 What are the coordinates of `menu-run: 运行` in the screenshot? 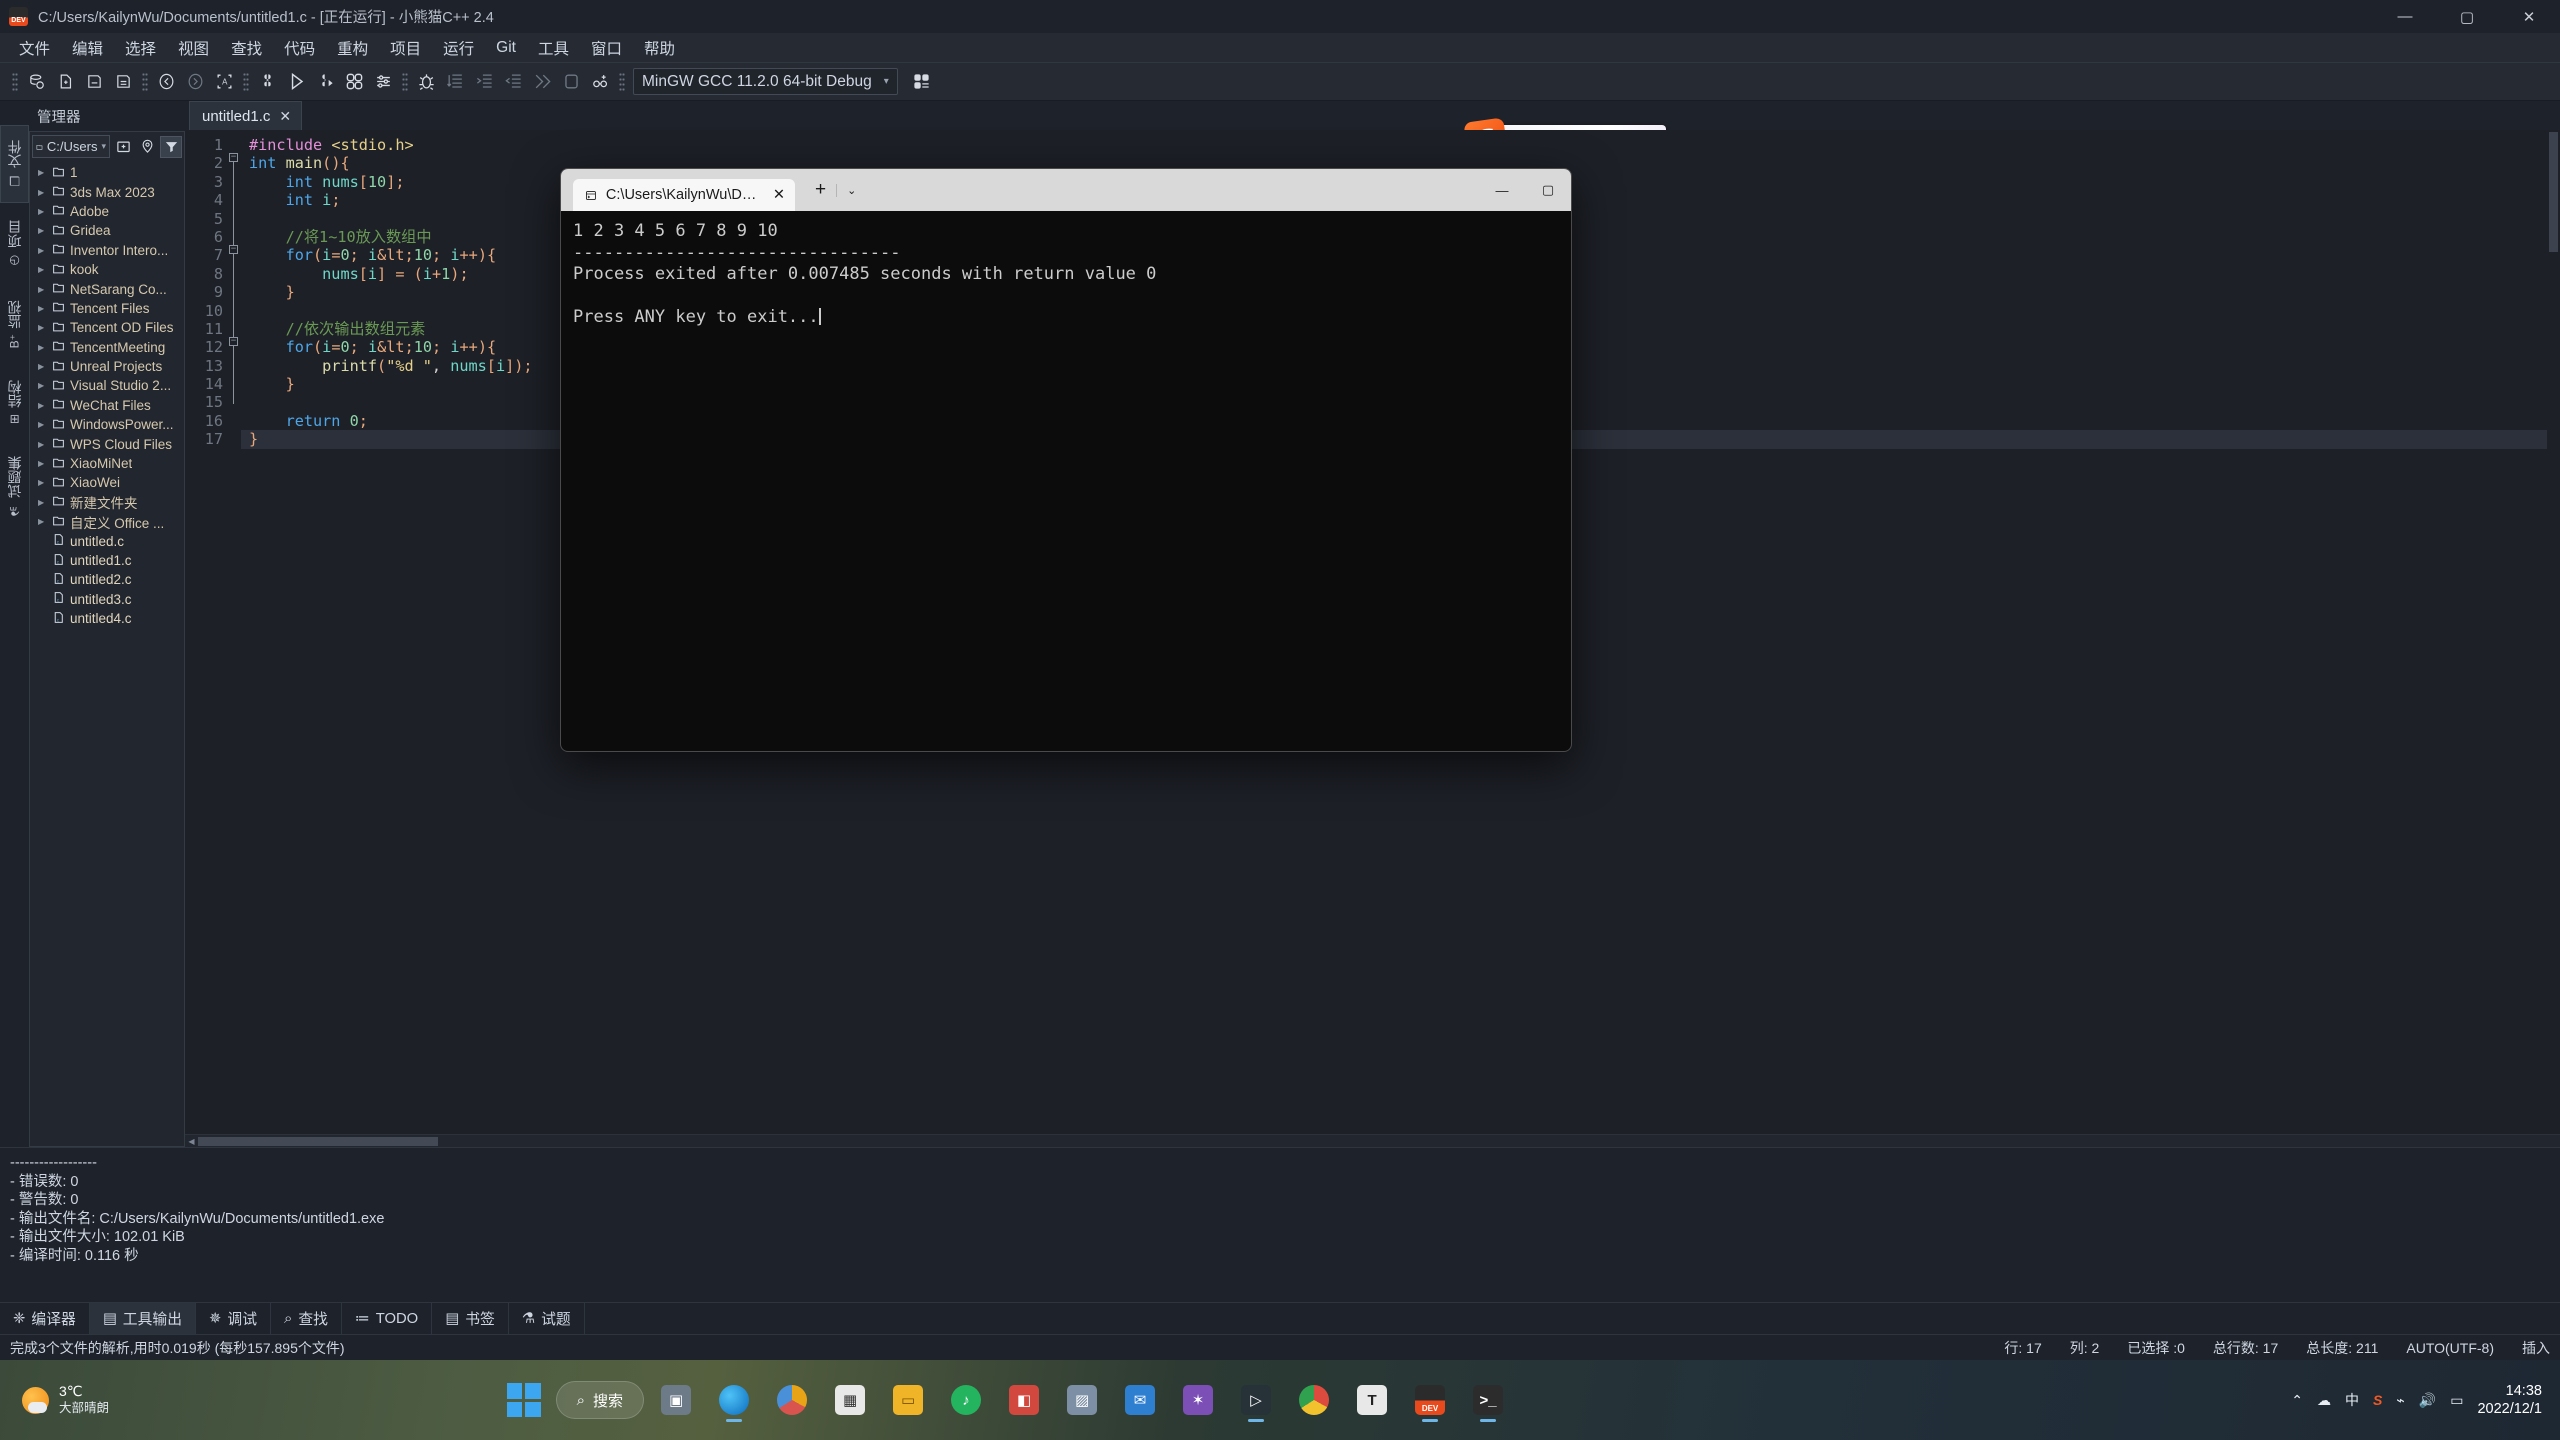 It's located at (458, 48).